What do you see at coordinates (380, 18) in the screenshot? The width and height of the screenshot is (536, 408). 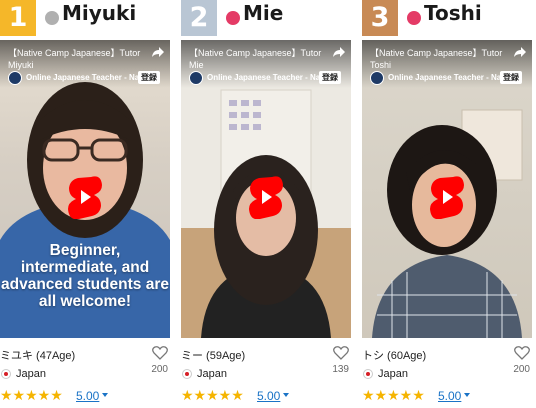 I see `rank-badge: 3` at bounding box center [380, 18].